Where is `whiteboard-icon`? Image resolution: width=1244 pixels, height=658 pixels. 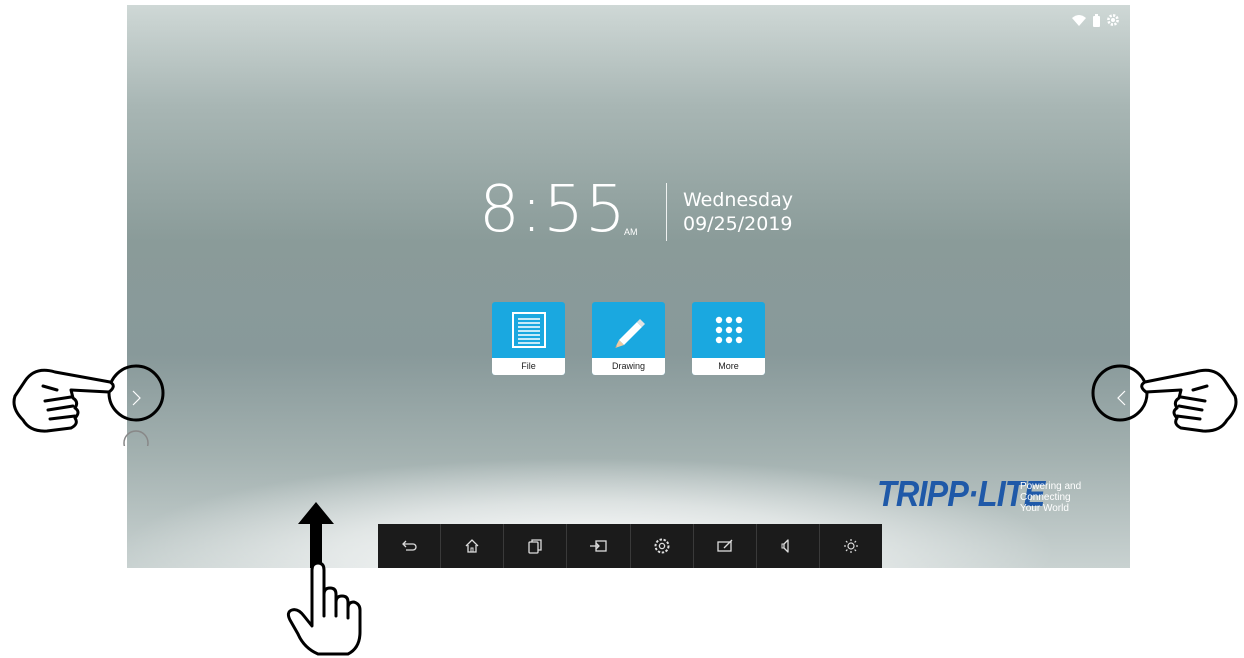 whiteboard-icon is located at coordinates (725, 545).